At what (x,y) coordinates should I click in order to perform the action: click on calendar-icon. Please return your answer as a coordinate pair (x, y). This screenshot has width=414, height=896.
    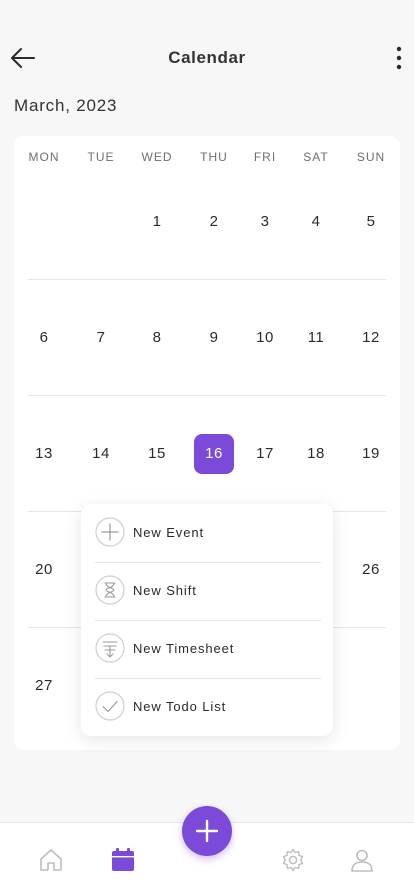
    Looking at the image, I should click on (123, 860).